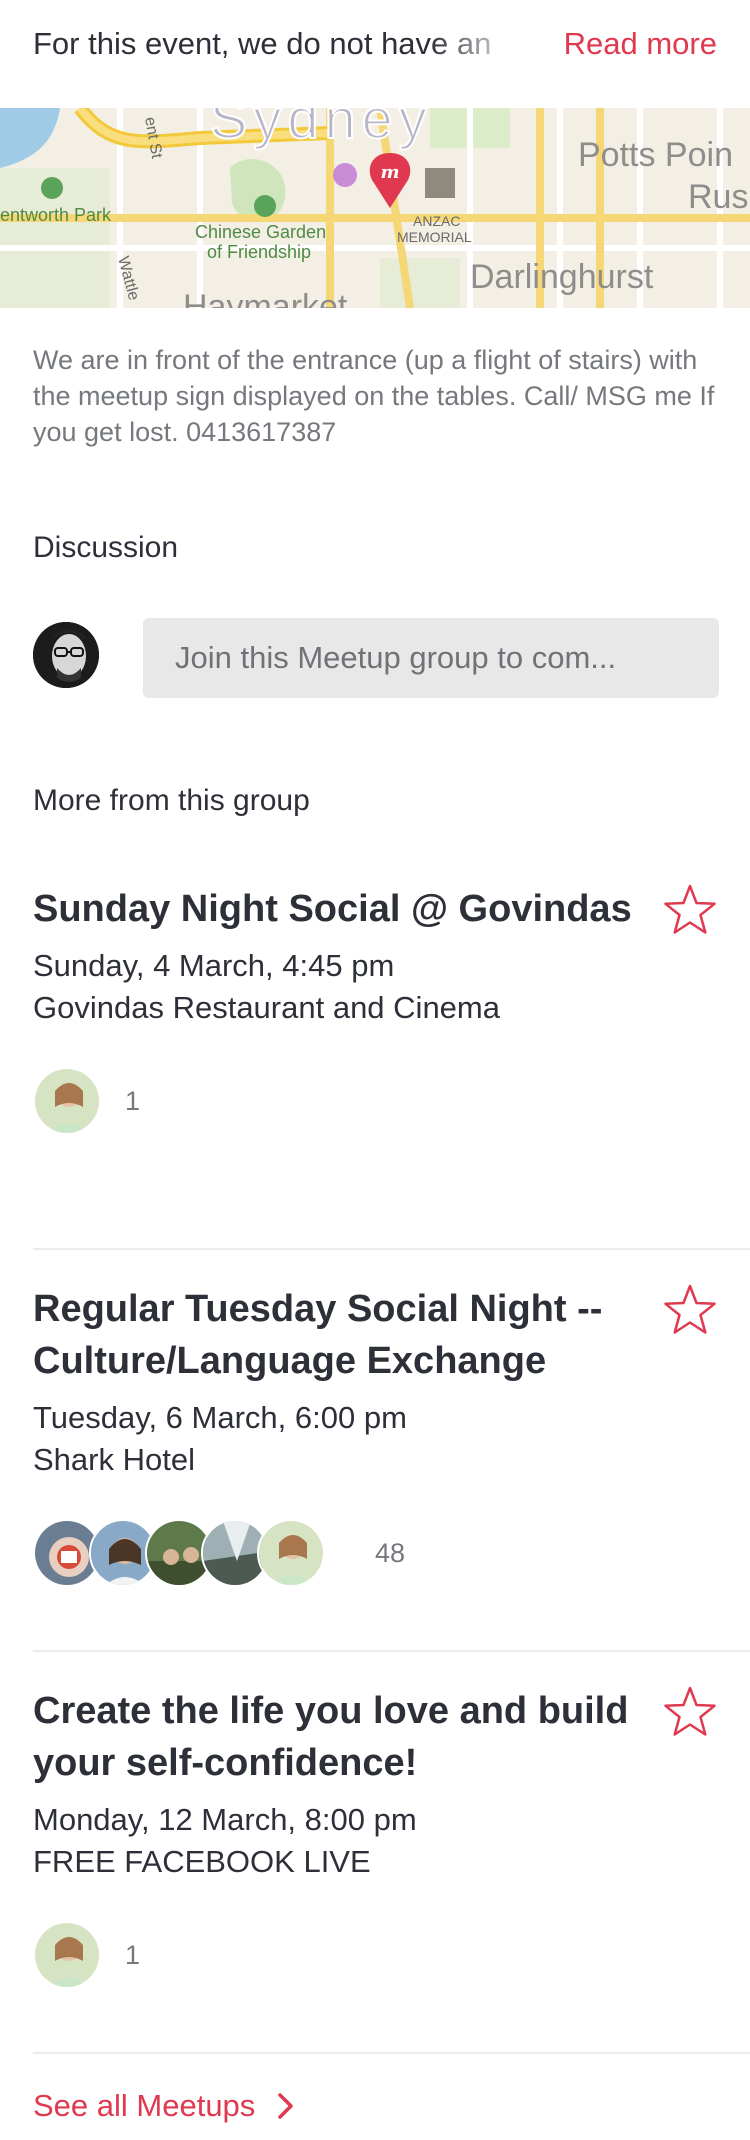 Image resolution: width=750 pixels, height=2140 pixels. I want to click on map-label-city: Sydney, so click(321, 129).